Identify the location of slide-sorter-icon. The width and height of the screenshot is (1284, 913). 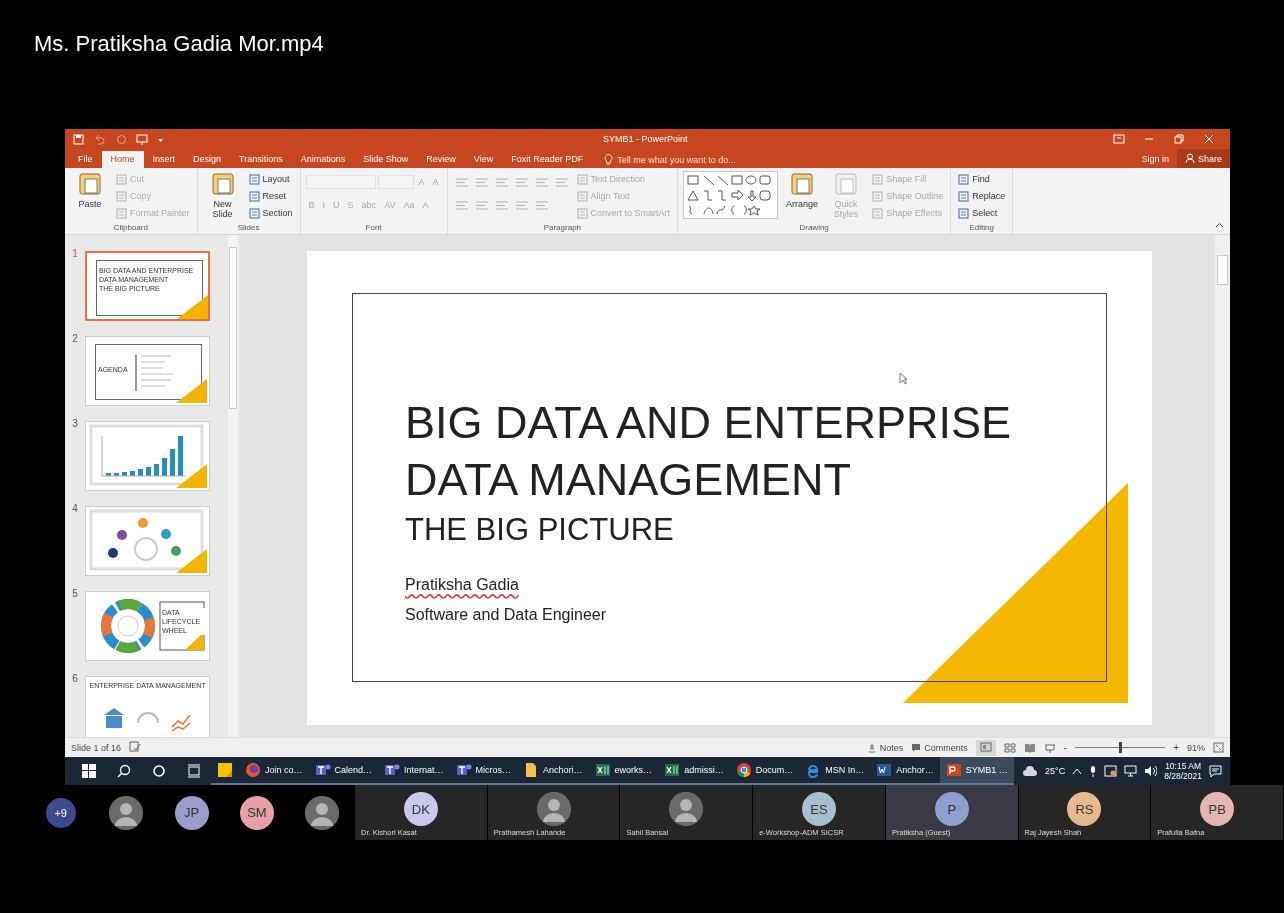
(1009, 747).